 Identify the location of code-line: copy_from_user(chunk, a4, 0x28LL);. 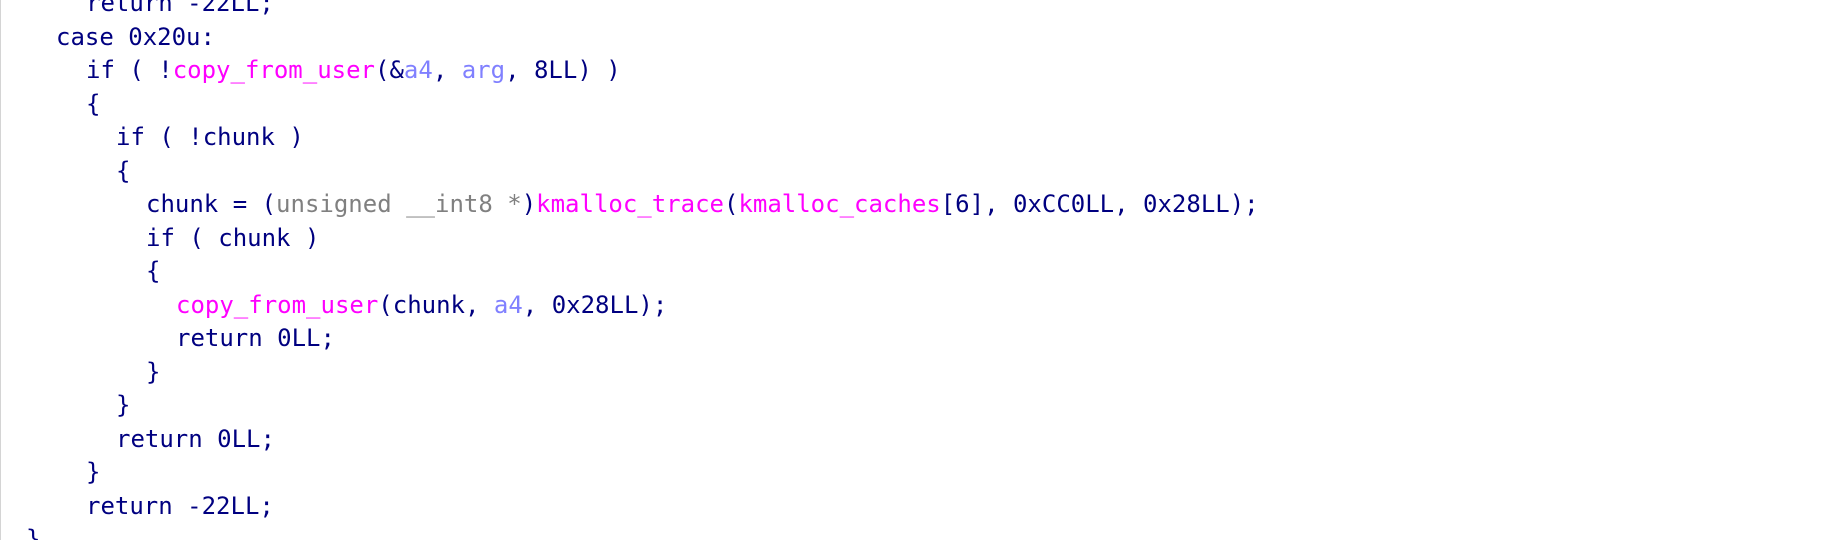
(630, 306).